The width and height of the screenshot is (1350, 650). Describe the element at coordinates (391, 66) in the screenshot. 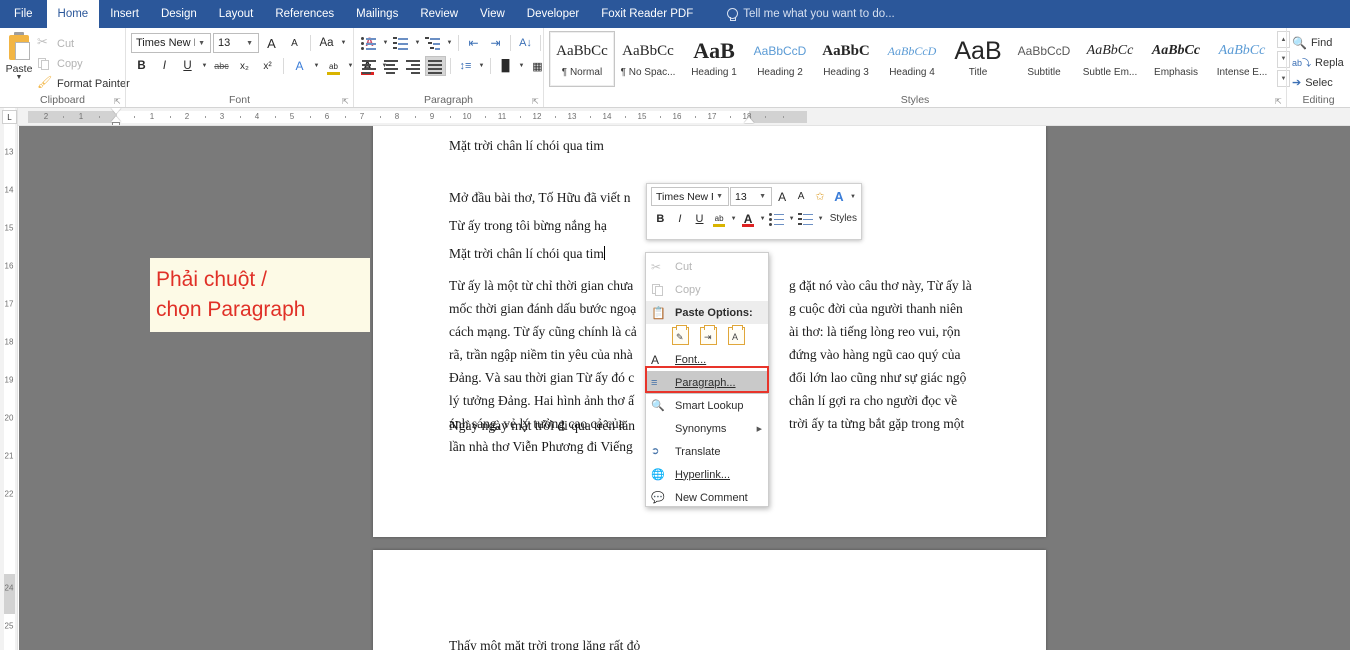

I see `align-center-button` at that location.